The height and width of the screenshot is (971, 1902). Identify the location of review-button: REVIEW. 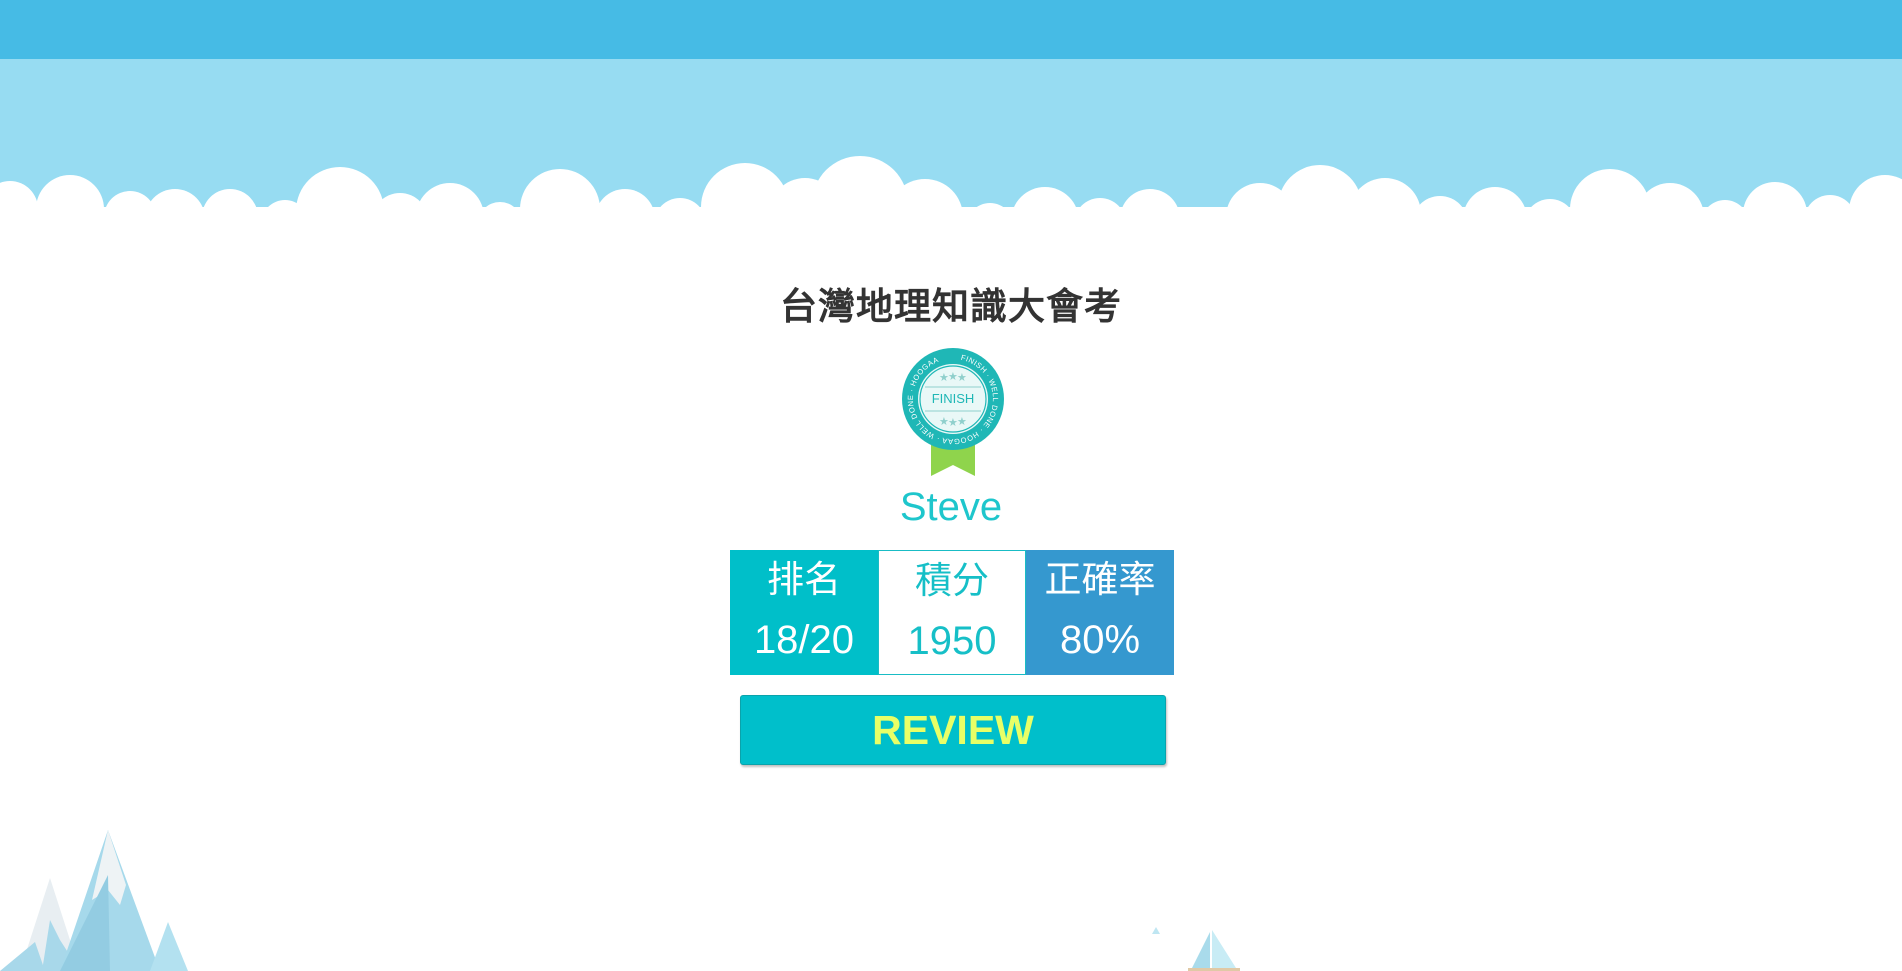
(953, 730).